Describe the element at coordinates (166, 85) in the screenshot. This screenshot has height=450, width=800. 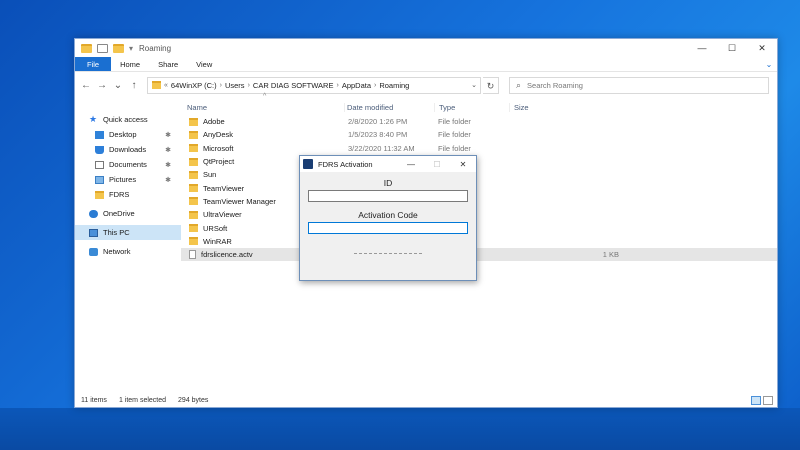
I see `chevron-icon: «` at that location.